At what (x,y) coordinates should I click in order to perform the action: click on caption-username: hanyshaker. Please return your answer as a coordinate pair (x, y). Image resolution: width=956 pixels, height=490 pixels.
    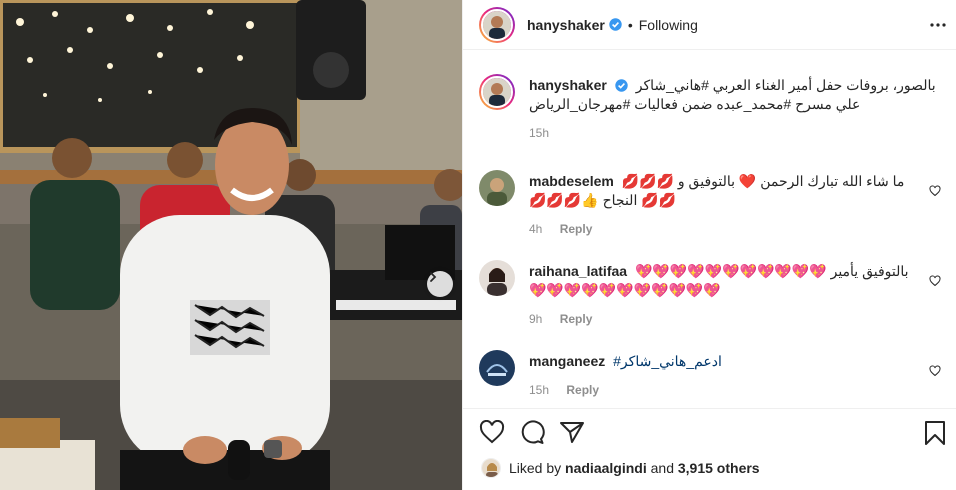
    Looking at the image, I should click on (568, 85).